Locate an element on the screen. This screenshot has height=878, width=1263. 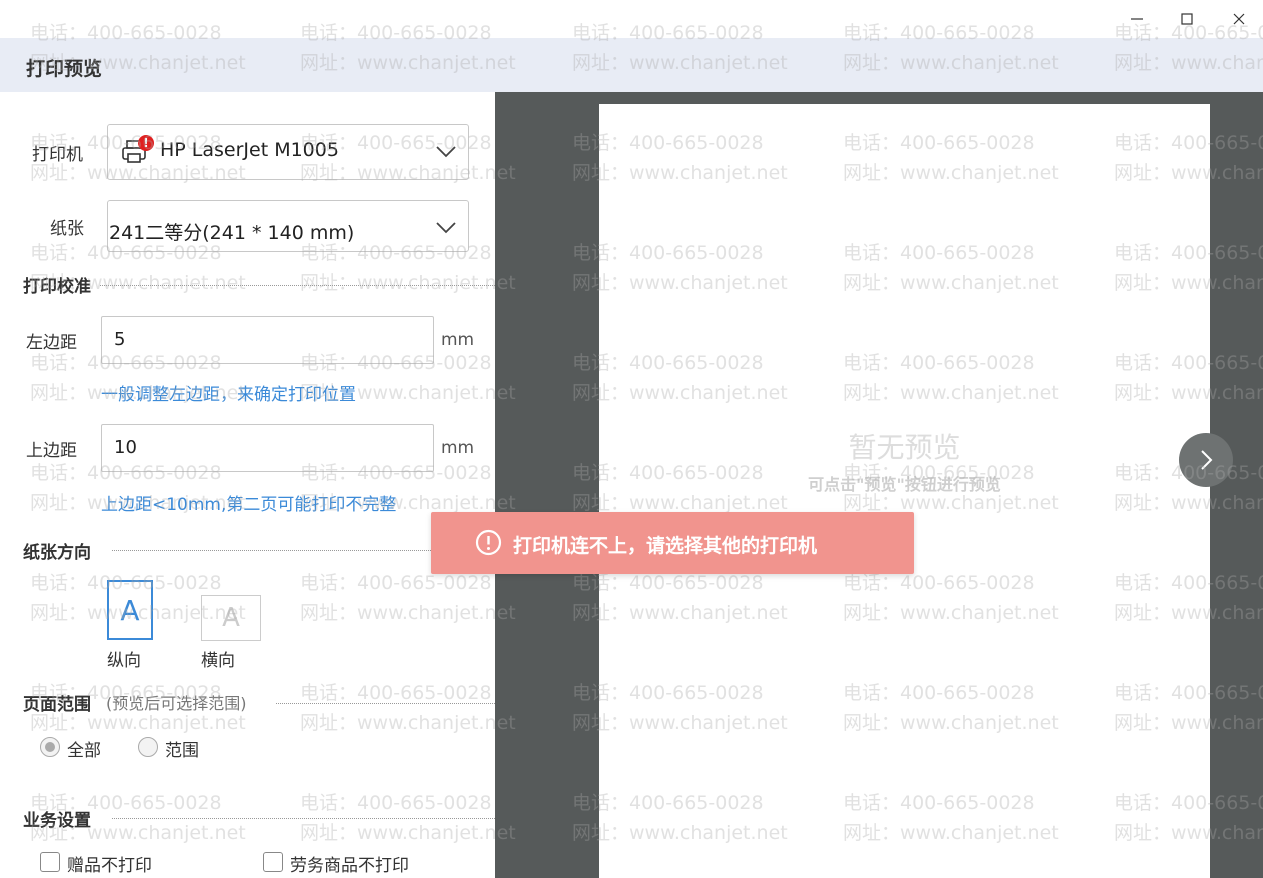
gift-no-print-label: 赠品不打印 is located at coordinates (109, 866).